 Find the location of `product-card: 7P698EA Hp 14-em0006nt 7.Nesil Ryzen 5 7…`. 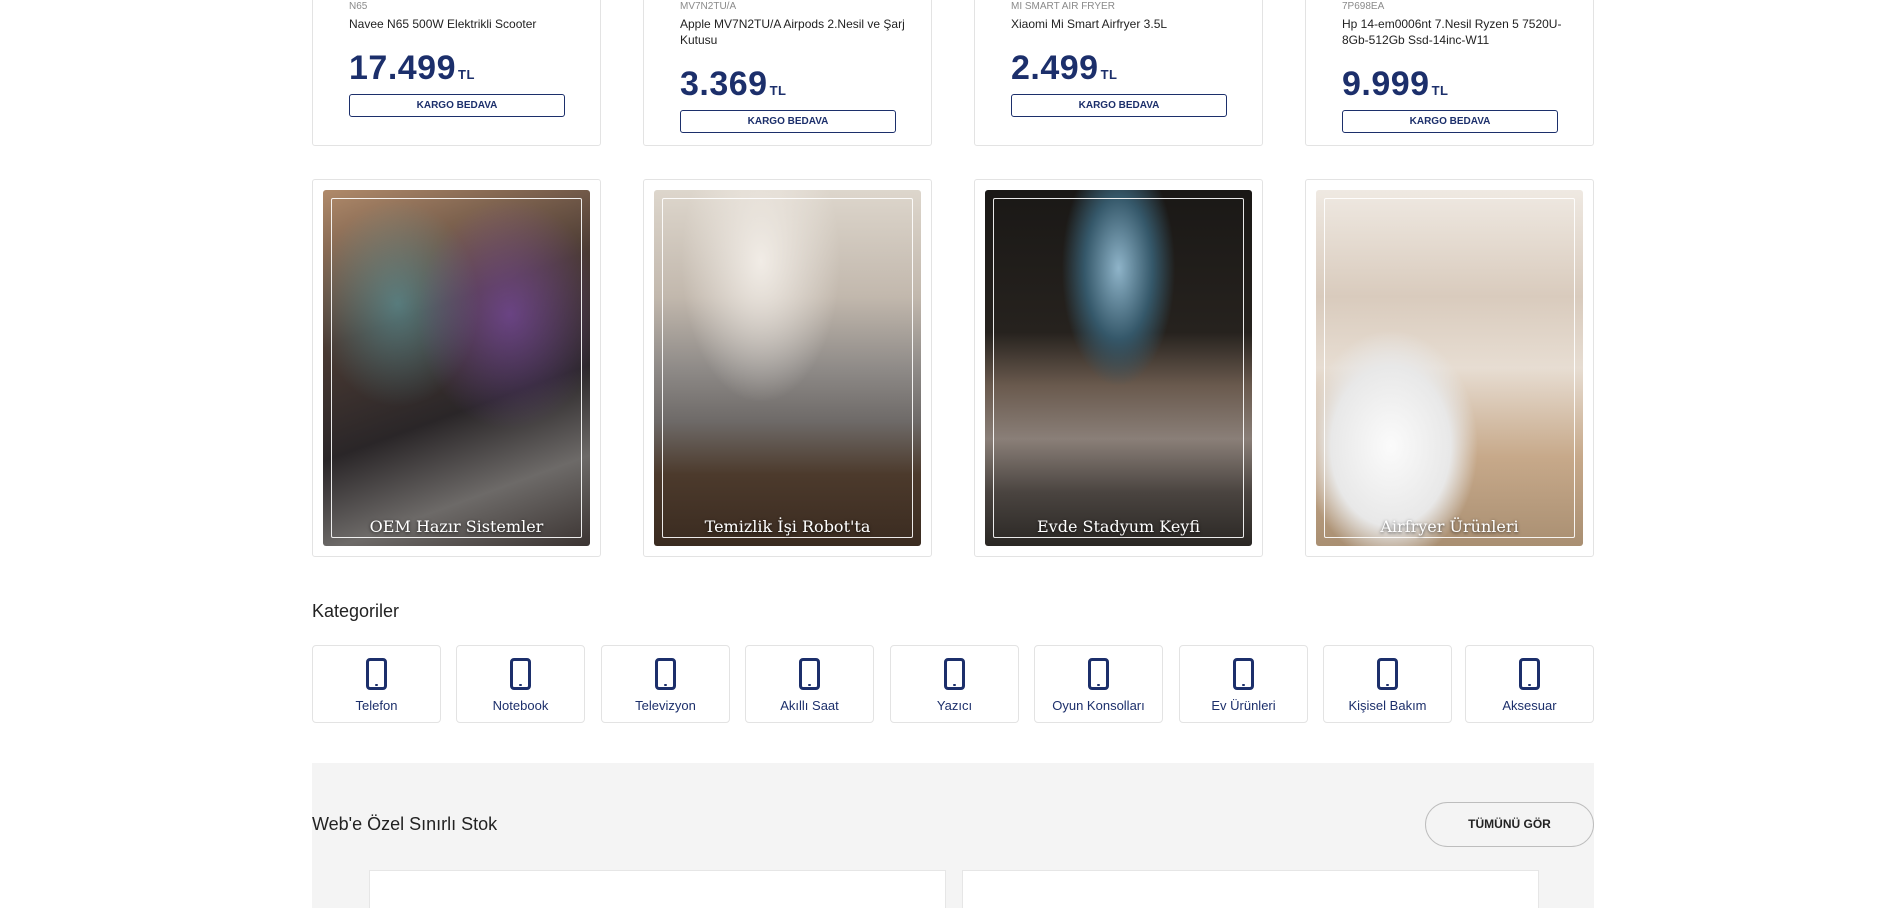

product-card: 7P698EA Hp 14-em0006nt 7.Nesil Ryzen 5 7… is located at coordinates (1449, 73).